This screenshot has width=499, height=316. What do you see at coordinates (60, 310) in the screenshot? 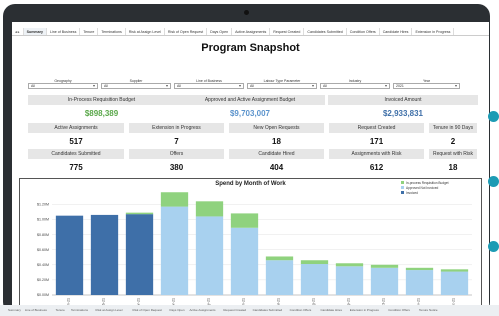
I see `bottom-tab: Tenure` at bounding box center [60, 310].